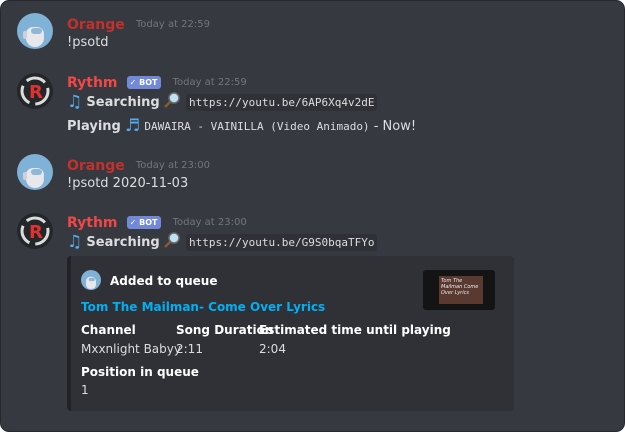  I want to click on embed-author-avatar, so click(91, 280).